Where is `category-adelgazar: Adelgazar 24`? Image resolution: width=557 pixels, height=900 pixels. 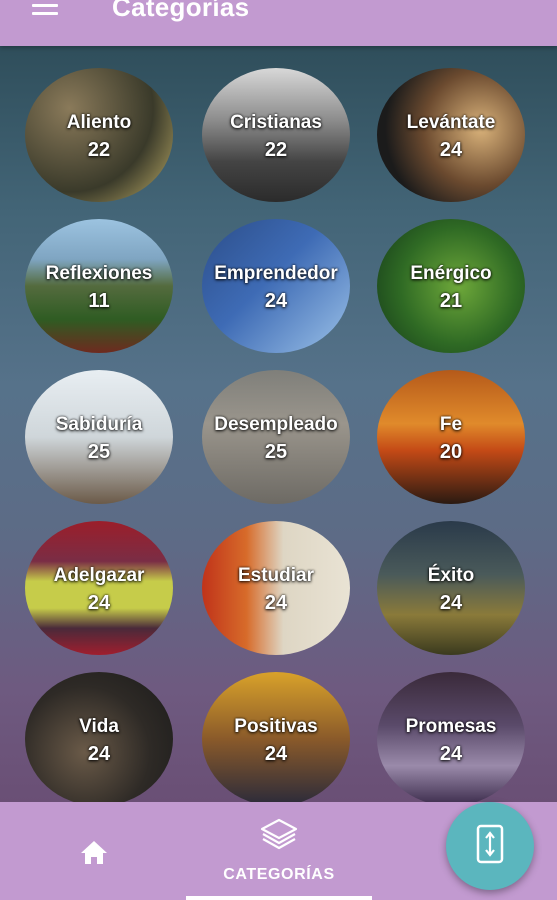
category-adelgazar: Adelgazar 24 is located at coordinates (99, 588).